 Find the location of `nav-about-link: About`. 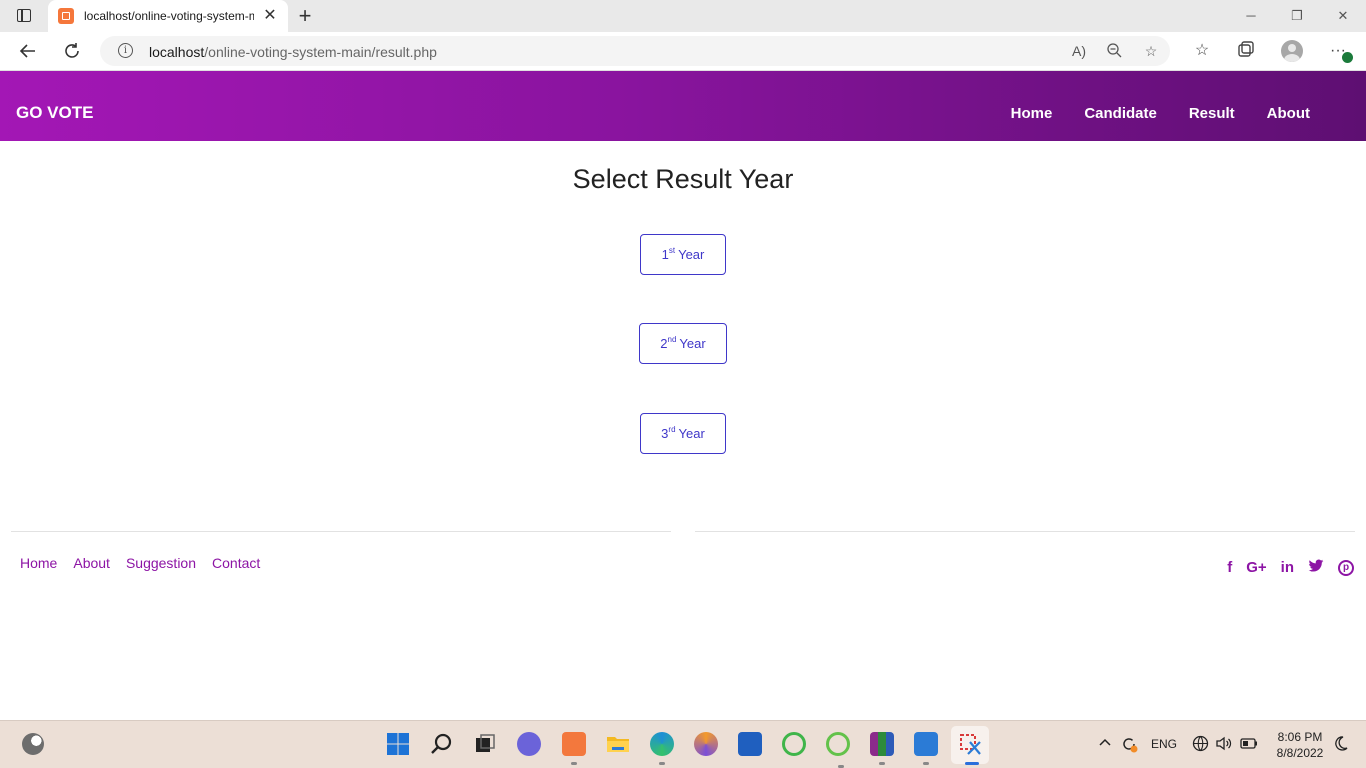

nav-about-link: About is located at coordinates (1288, 113).